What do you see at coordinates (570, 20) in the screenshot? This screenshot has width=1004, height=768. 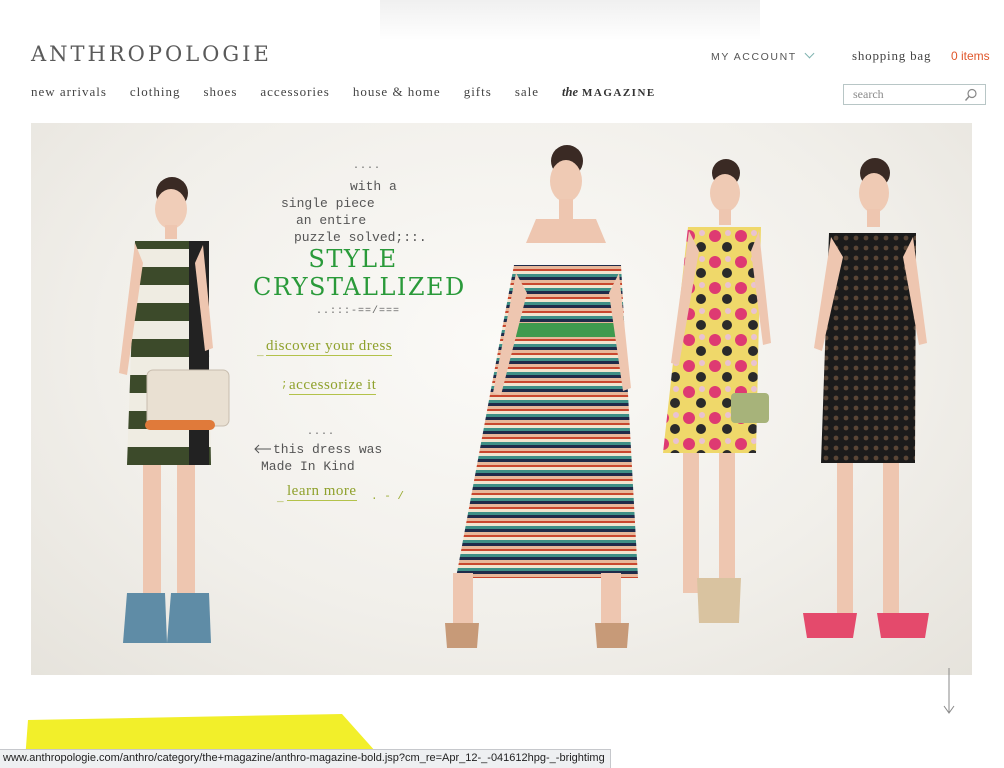 I see `paper-texture` at bounding box center [570, 20].